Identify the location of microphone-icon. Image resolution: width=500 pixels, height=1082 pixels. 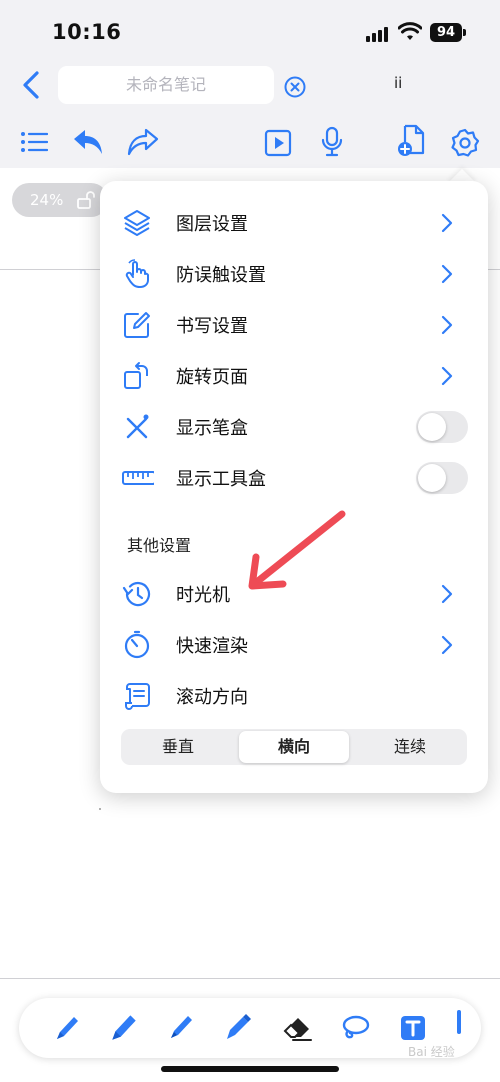
(332, 142).